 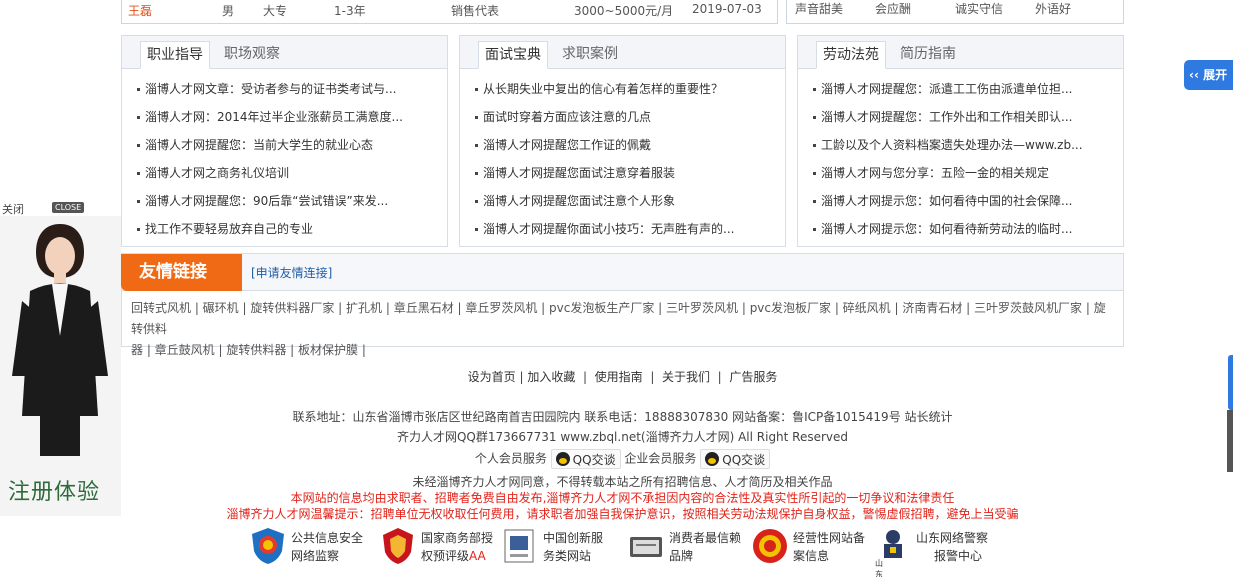 What do you see at coordinates (475, 11) in the screenshot?
I see `resume-position: 销售代表` at bounding box center [475, 11].